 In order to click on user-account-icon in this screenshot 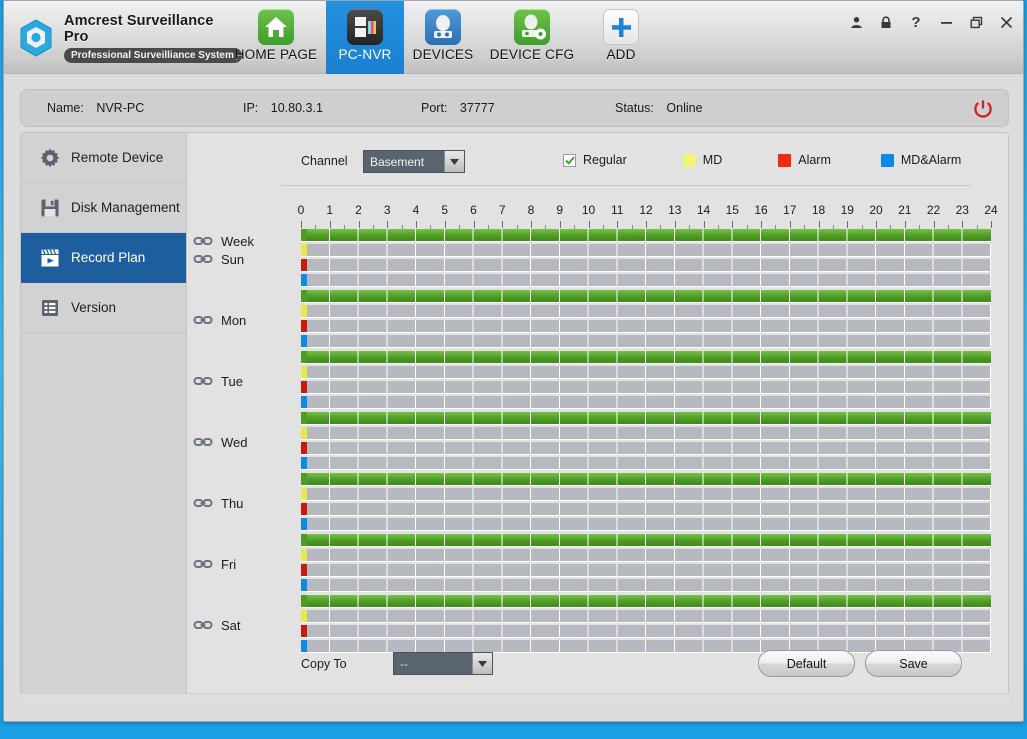, I will do `click(856, 22)`.